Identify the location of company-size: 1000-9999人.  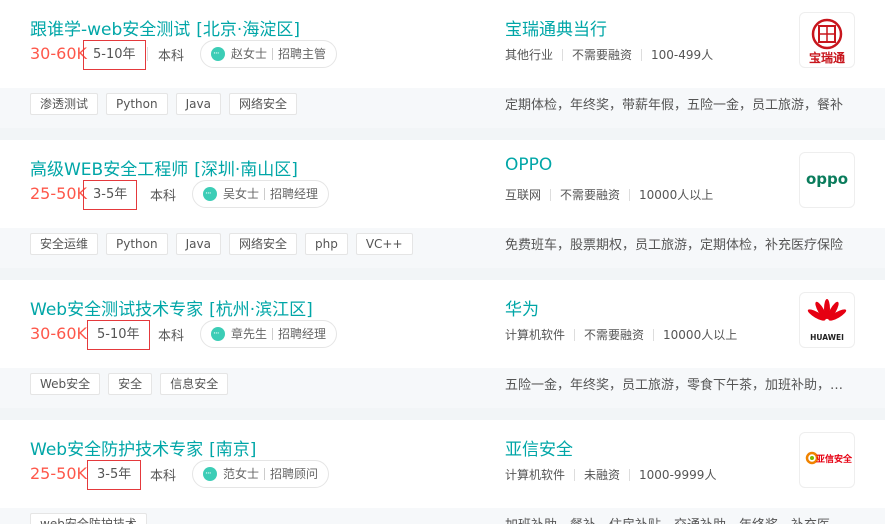
(678, 475).